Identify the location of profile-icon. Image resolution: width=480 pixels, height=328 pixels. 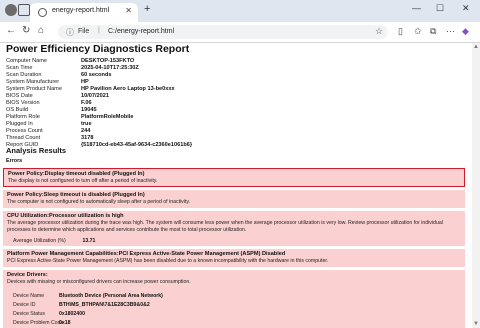
(11, 10).